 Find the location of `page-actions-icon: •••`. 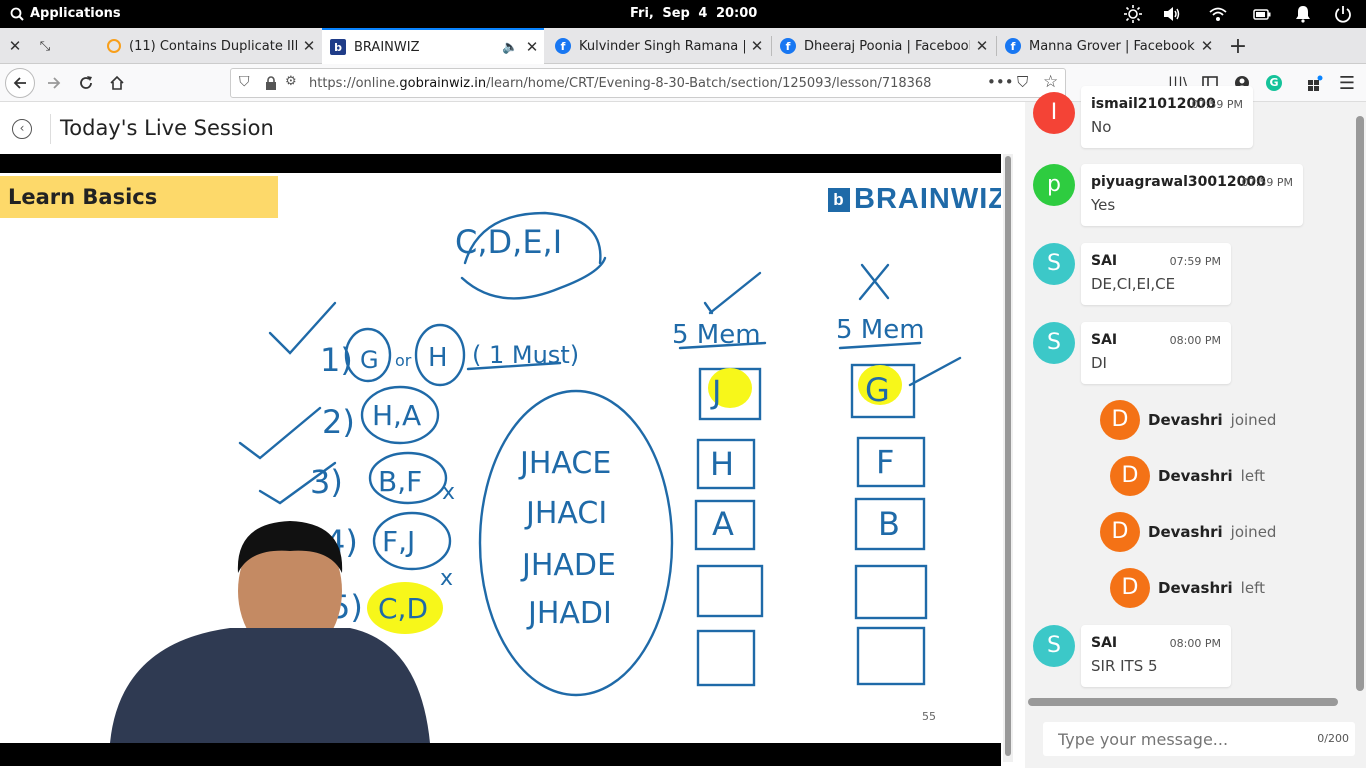

page-actions-icon: ••• is located at coordinates (1000, 82).